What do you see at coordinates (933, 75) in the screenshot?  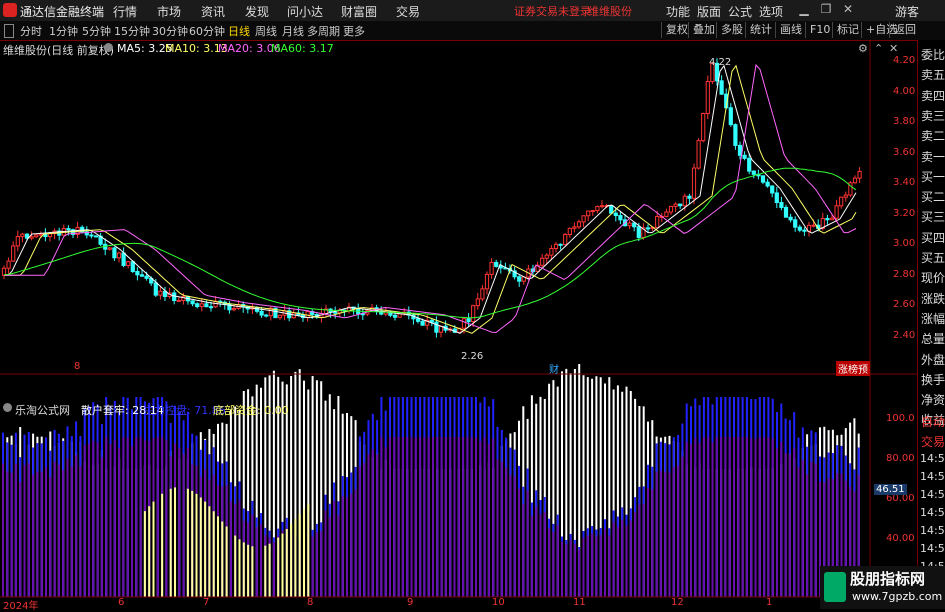 I see `sidebar-item: 卖五` at bounding box center [933, 75].